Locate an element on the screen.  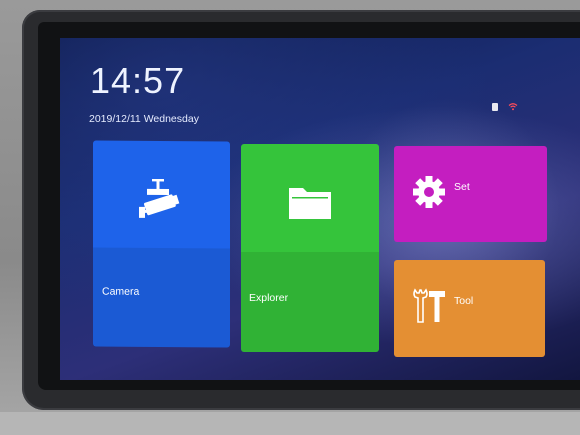
wifi-icon is located at coordinates (513, 106).